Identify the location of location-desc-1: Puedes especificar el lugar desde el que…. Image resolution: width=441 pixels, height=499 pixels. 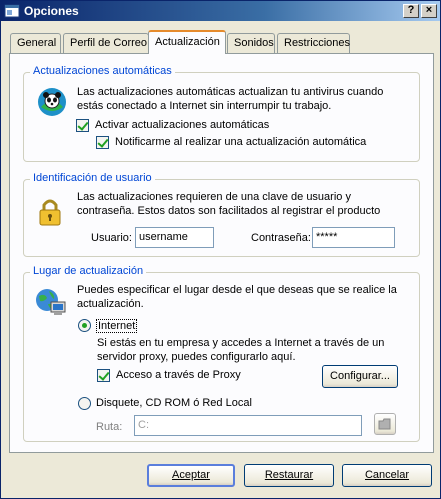
(237, 290).